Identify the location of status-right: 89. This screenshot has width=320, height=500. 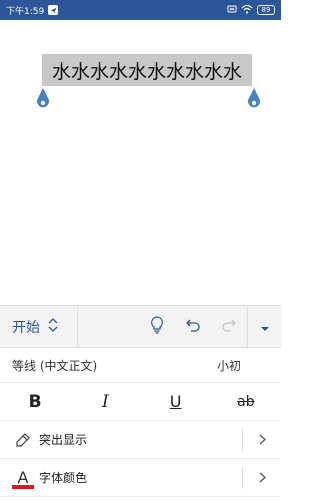
(251, 10).